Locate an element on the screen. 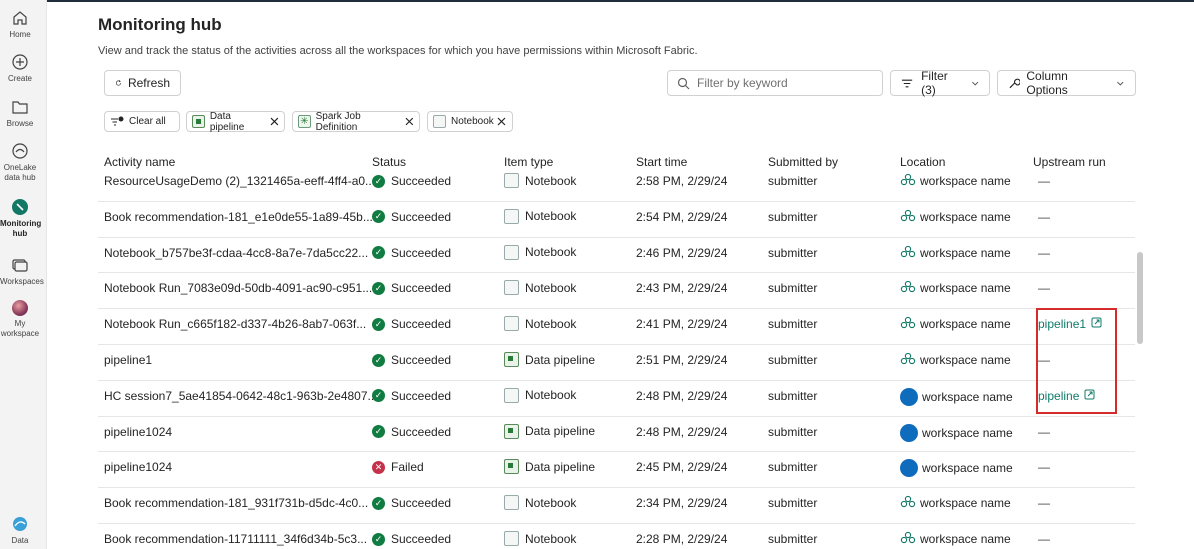  item-type-text: Notebook is located at coordinates (551, 395).